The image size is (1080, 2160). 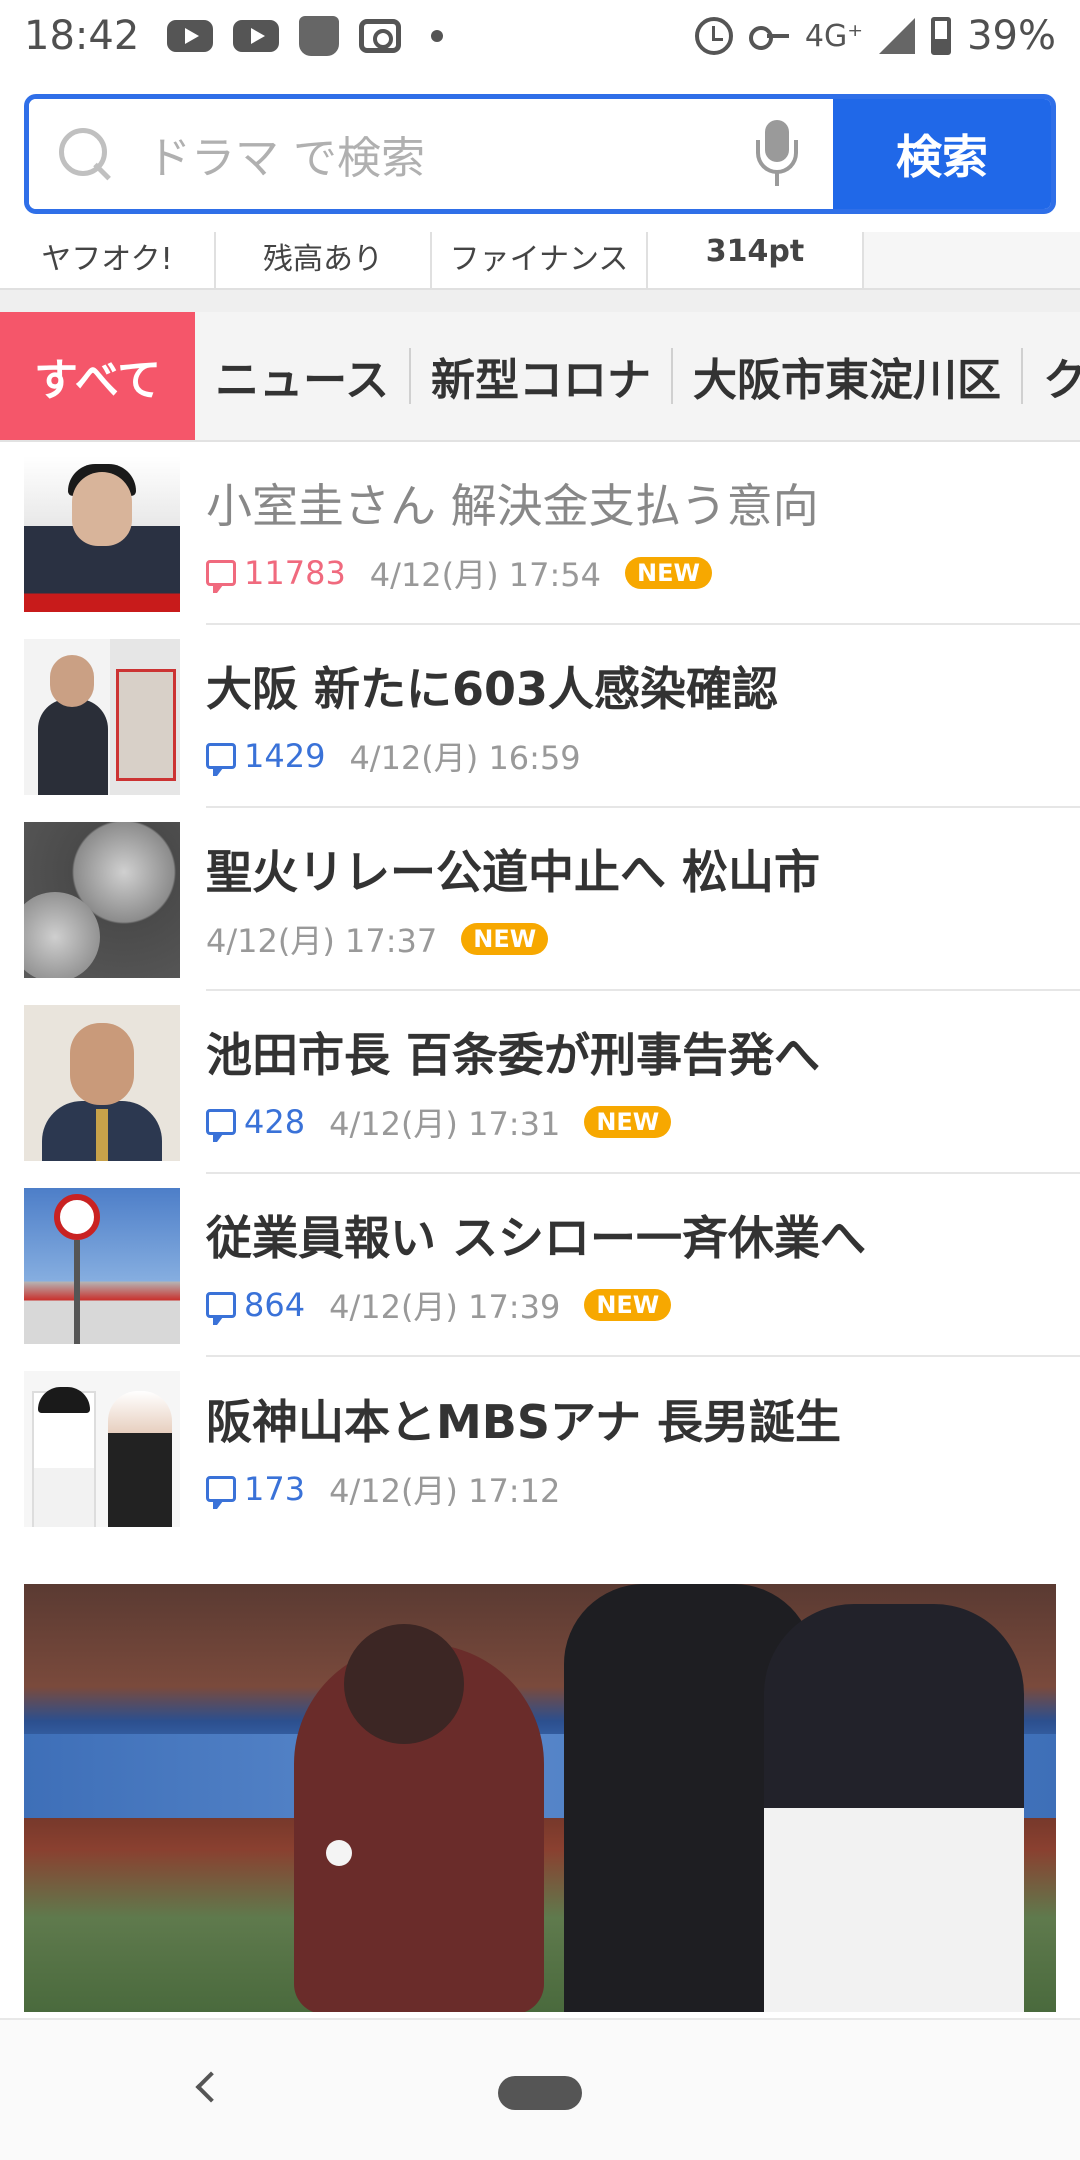 I want to click on news-title: 大阪 新たに603人感染確認, so click(x=492, y=688).